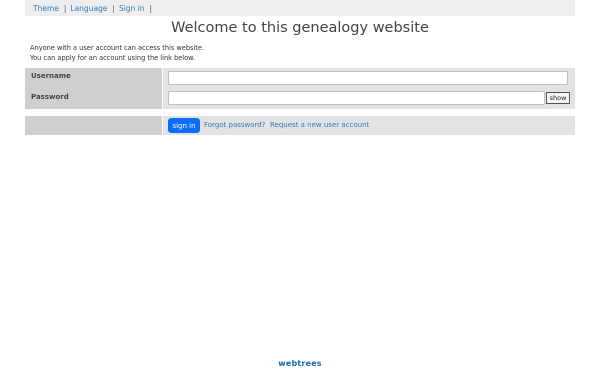 The height and width of the screenshot is (375, 600). What do you see at coordinates (234, 125) in the screenshot?
I see `forgot-password-link: Forgot password?` at bounding box center [234, 125].